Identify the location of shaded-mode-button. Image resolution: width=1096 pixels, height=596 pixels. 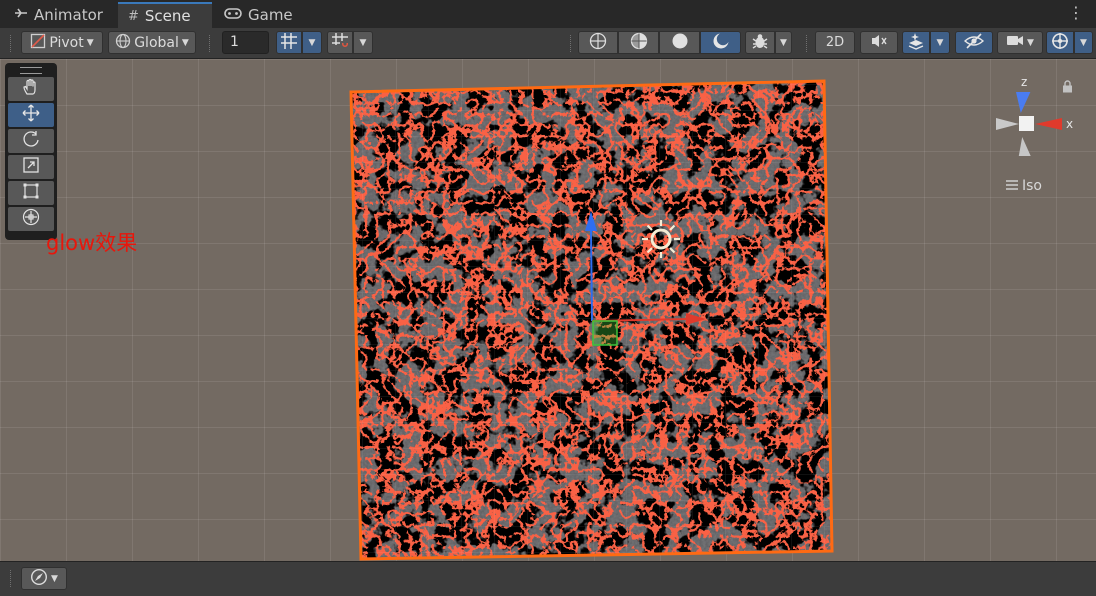
(679, 42).